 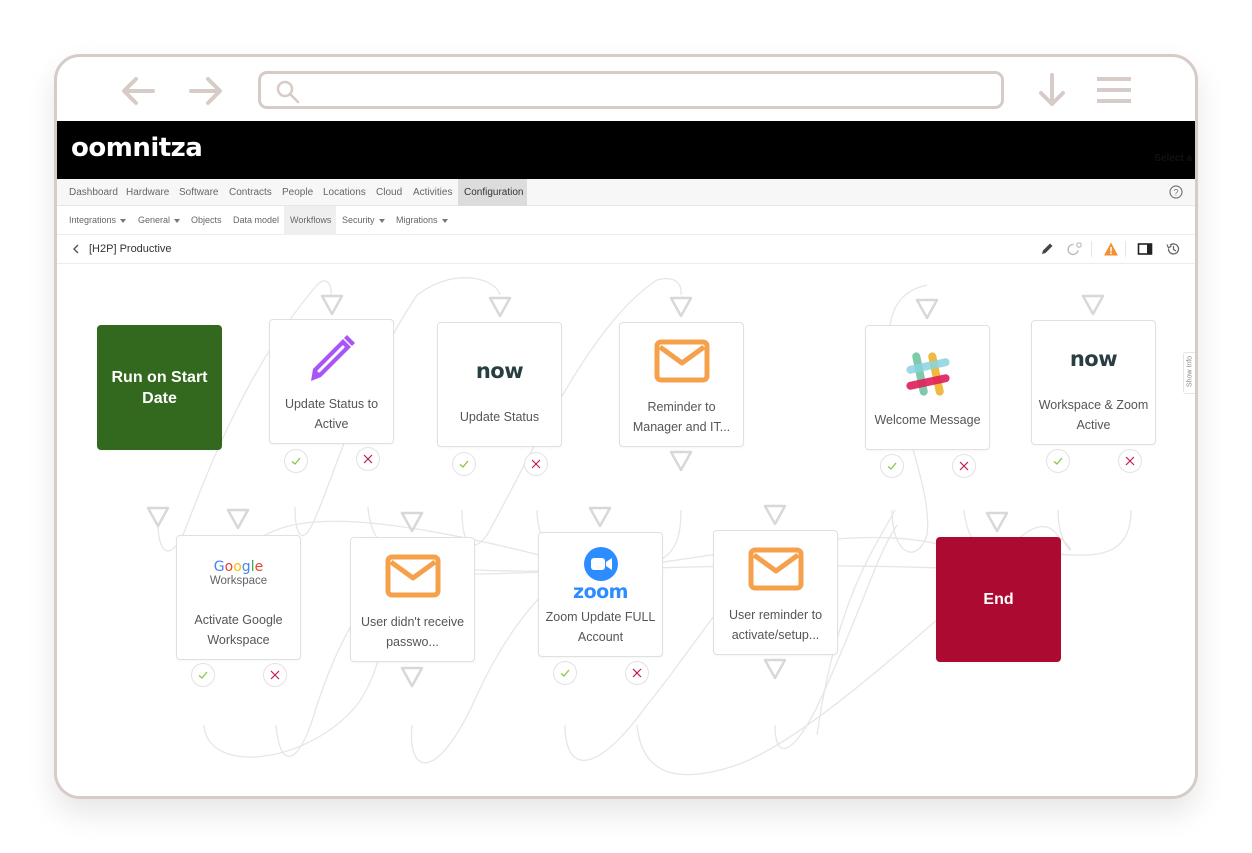 I want to click on nav-contracts: Contracts, so click(x=250, y=192).